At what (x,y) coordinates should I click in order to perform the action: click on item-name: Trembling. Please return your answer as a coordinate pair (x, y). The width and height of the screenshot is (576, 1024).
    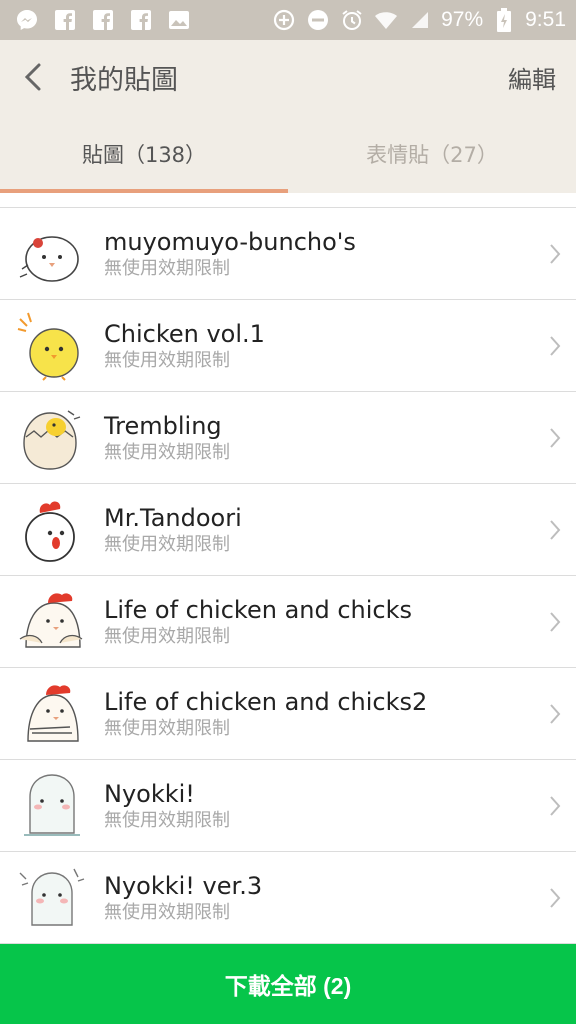
    Looking at the image, I should click on (163, 425).